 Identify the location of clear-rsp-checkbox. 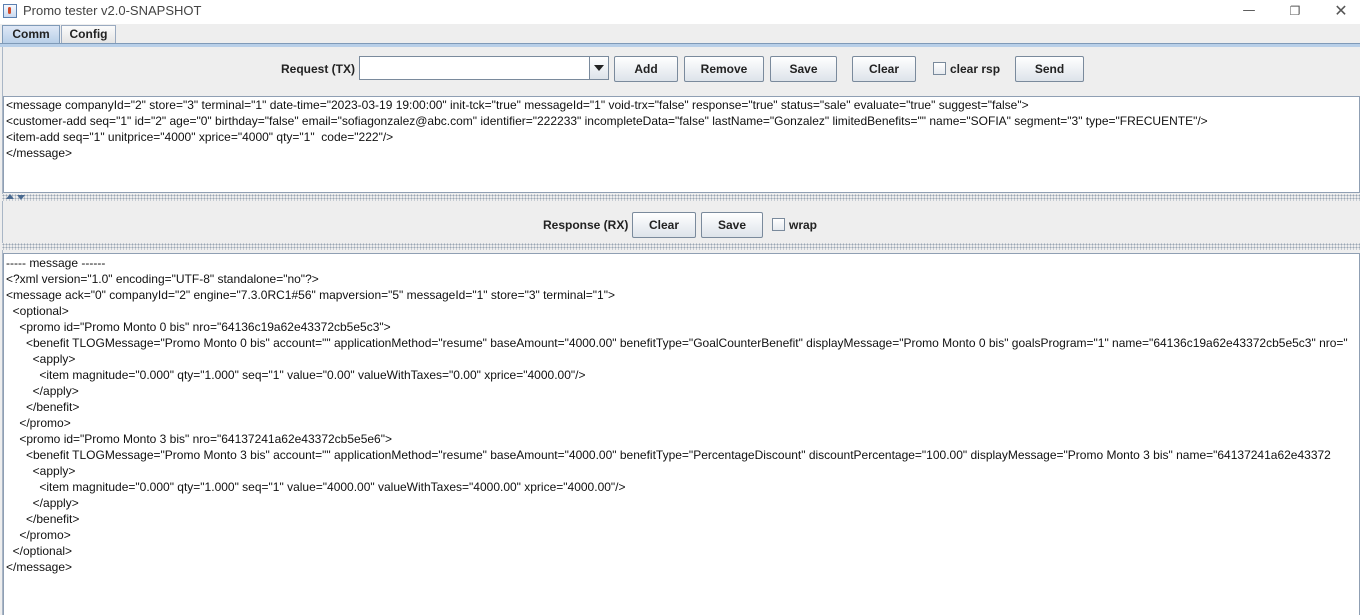
(939, 68).